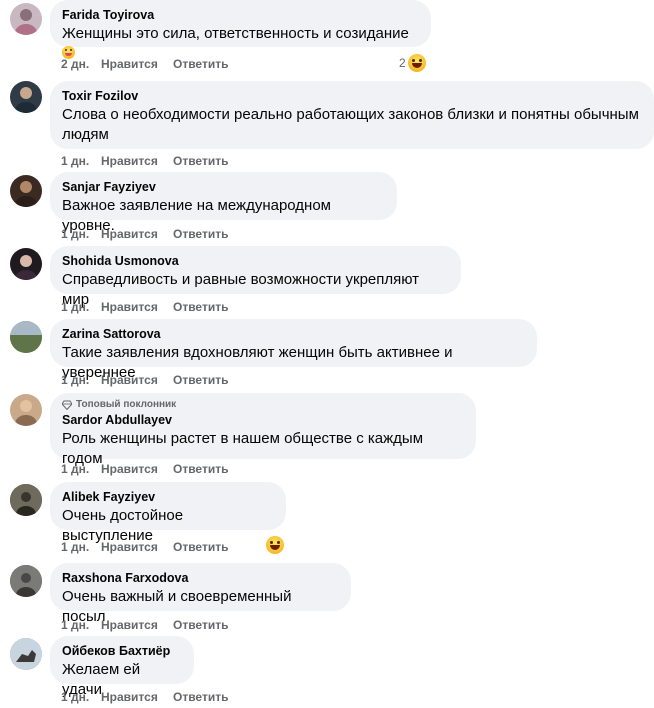 This screenshot has width=654, height=708. Describe the element at coordinates (223, 187) in the screenshot. I see `comment-author: Sanjar Fayziyev` at that location.